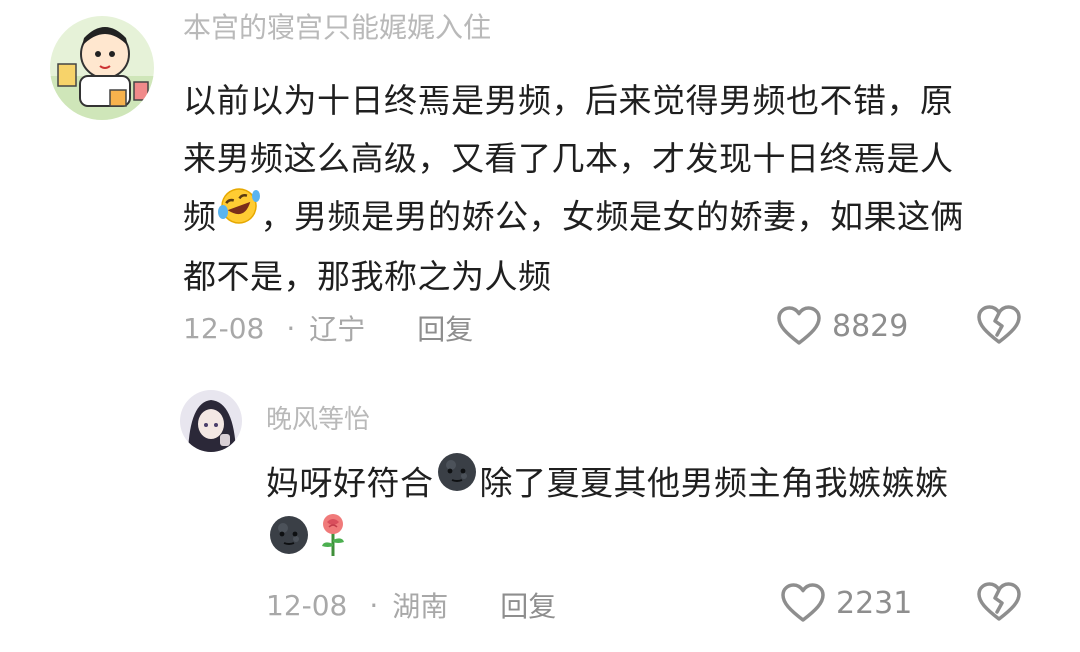 The image size is (1080, 652). I want to click on comment-line, so click(607, 546).